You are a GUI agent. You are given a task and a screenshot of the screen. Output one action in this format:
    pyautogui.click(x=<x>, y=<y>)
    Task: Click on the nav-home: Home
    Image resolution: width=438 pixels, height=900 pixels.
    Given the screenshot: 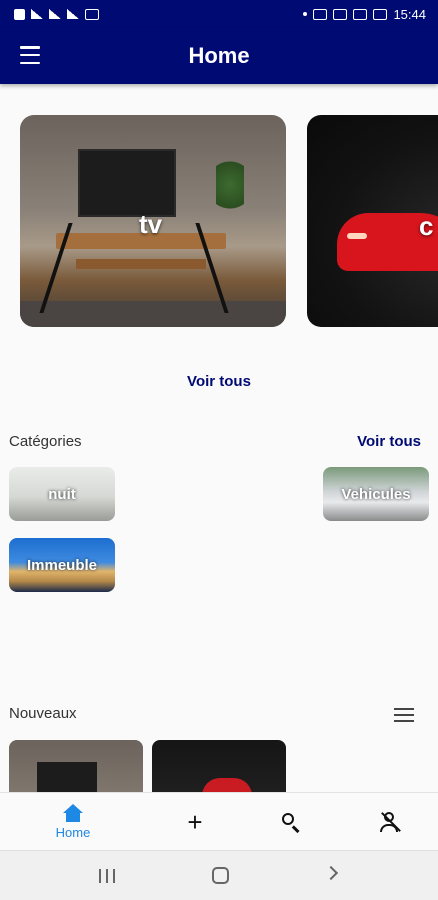 What is the action you would take?
    pyautogui.click(x=73, y=822)
    